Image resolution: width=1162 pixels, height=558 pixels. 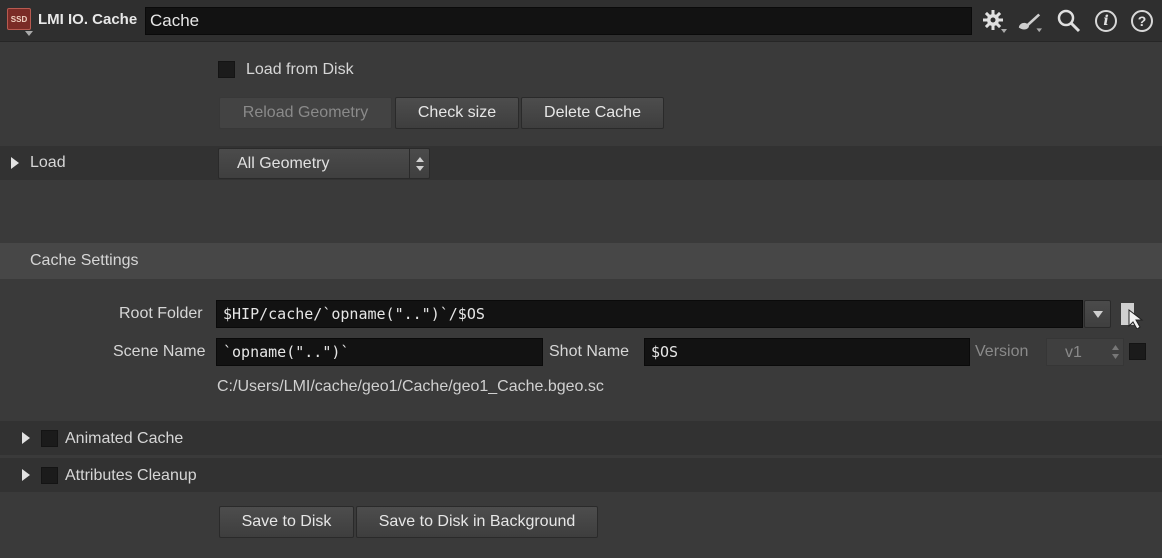 What do you see at coordinates (283, 163) in the screenshot?
I see `load-select-value: All Geometry` at bounding box center [283, 163].